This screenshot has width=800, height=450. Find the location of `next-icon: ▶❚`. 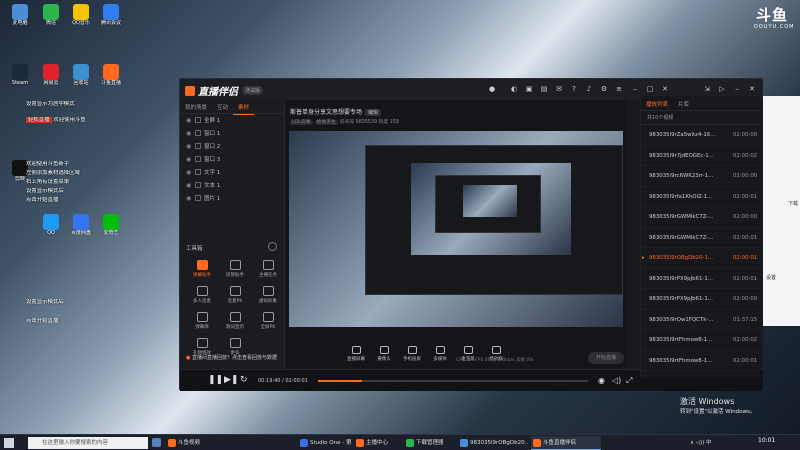

next-icon: ▶❚ is located at coordinates (231, 380).